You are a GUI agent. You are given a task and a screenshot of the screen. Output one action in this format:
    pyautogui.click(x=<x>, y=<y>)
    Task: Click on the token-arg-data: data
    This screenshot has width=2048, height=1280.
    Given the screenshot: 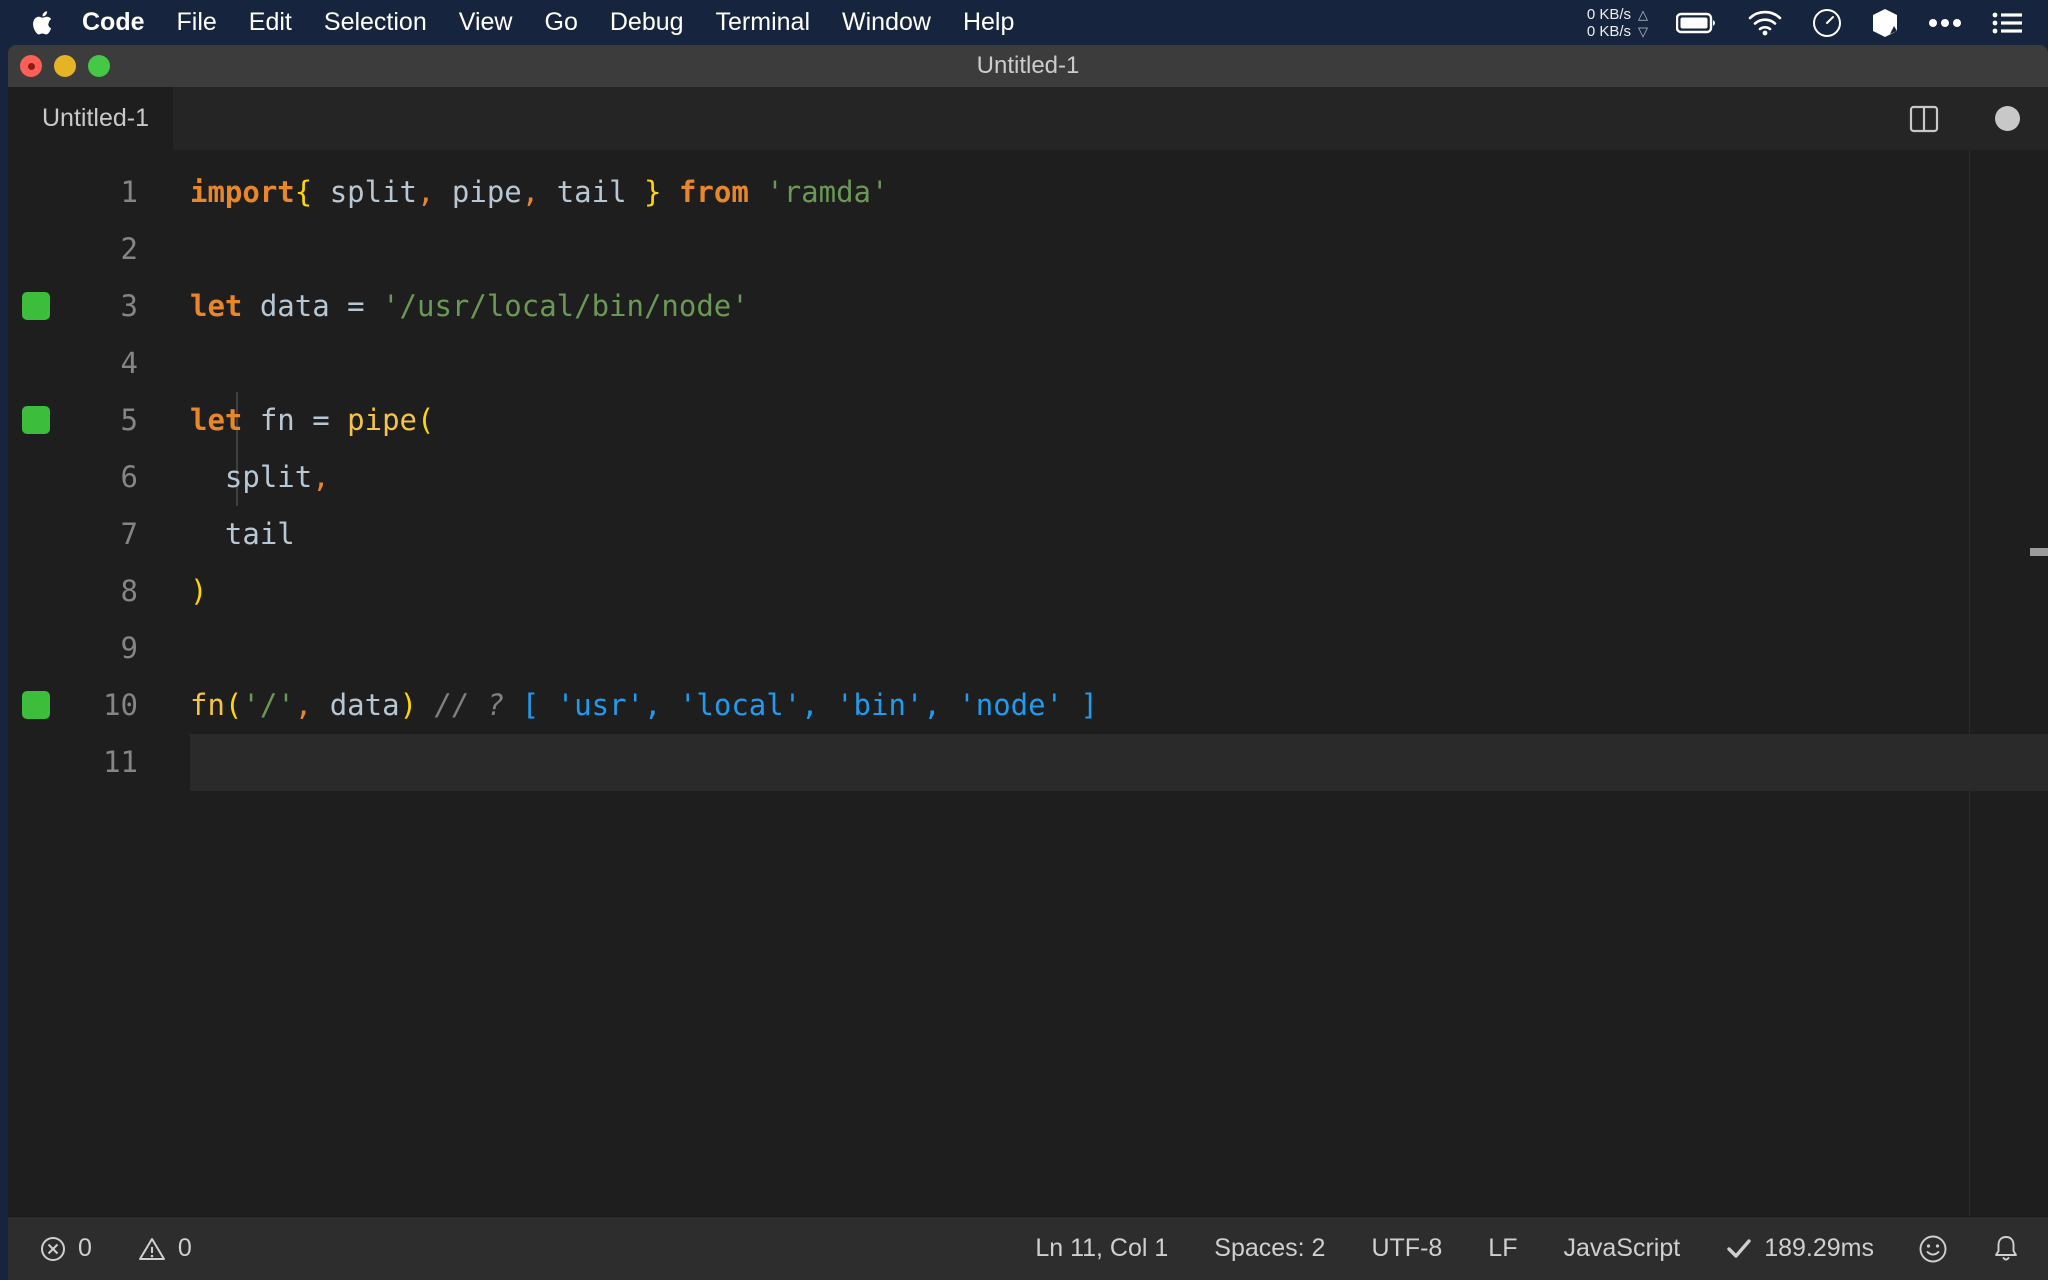 What is the action you would take?
    pyautogui.click(x=356, y=705)
    